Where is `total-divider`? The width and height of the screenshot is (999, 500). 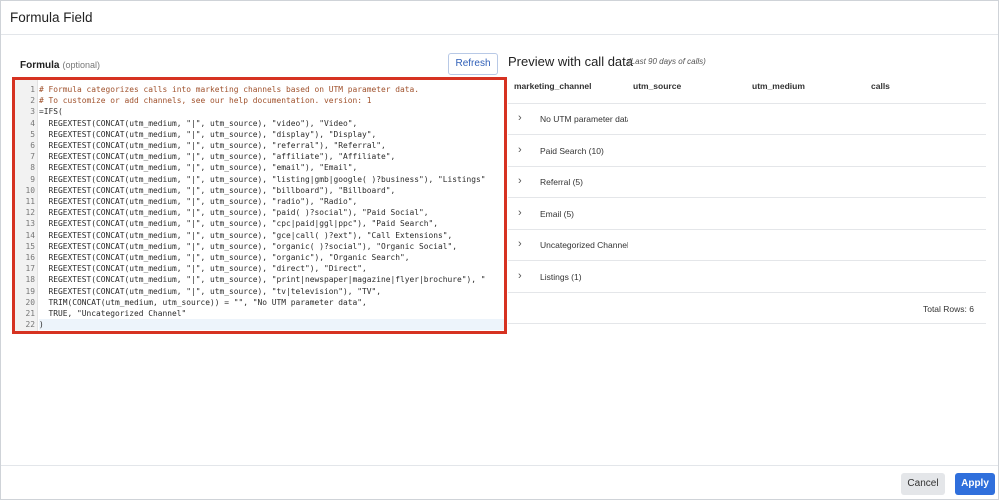
total-divider is located at coordinates (747, 323).